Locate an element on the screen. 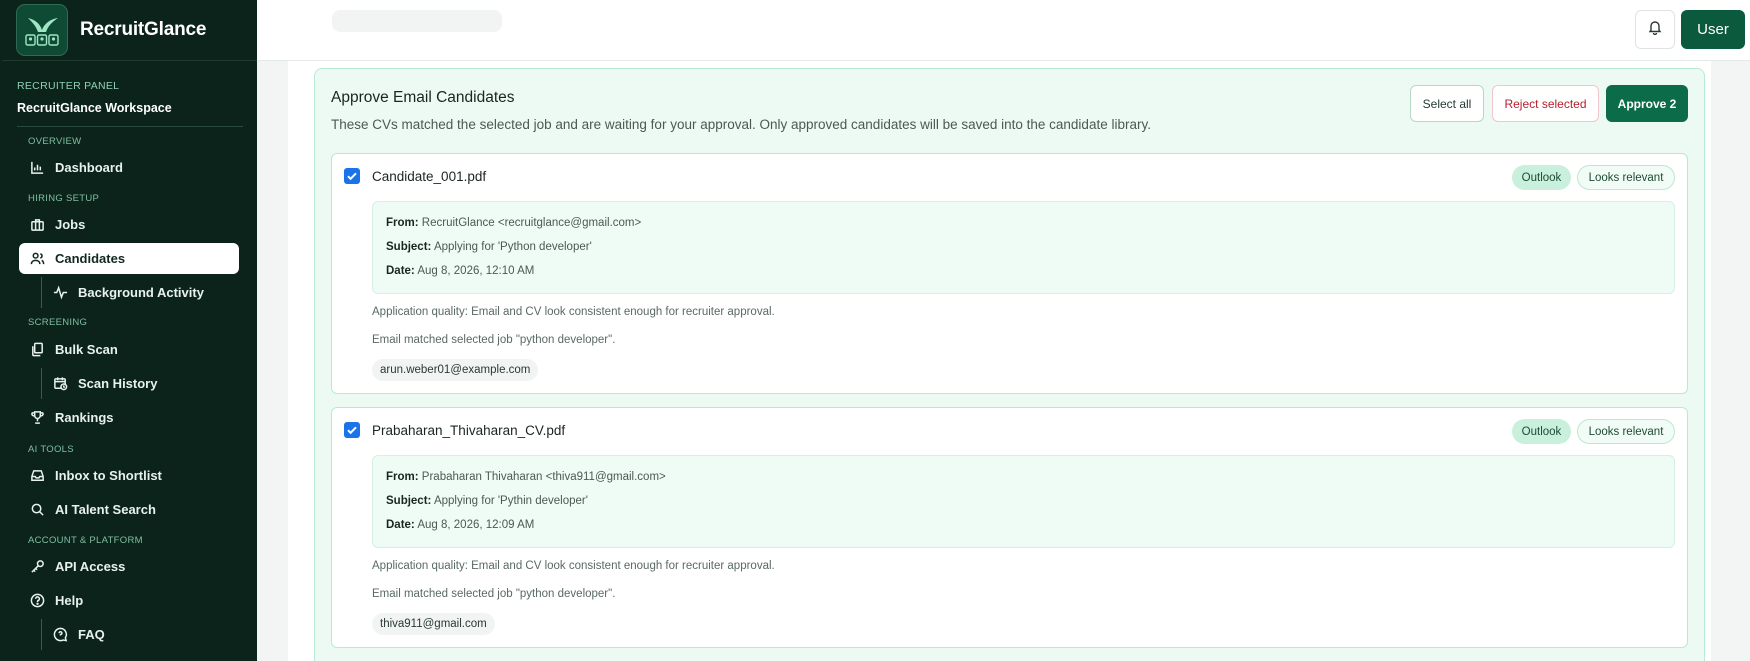  logo-icon is located at coordinates (42, 30).